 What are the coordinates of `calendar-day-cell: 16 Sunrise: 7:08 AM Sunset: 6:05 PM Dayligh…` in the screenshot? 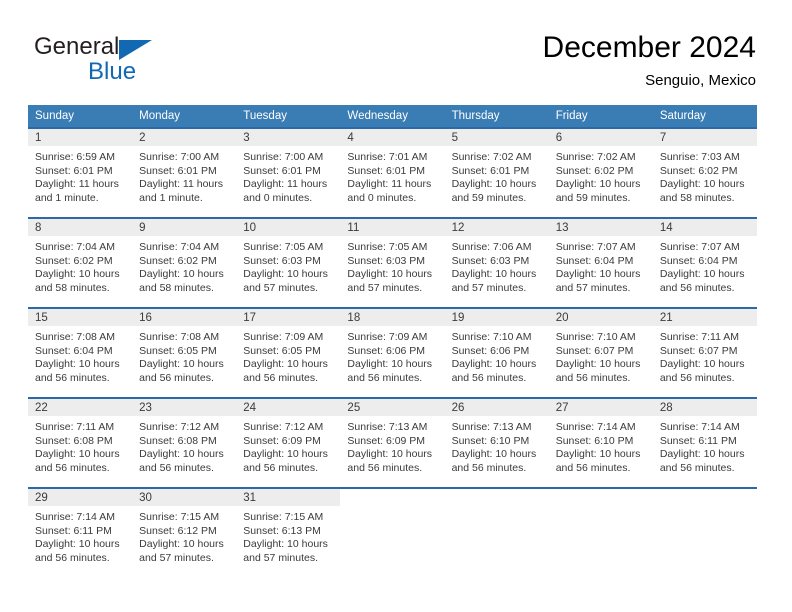 It's located at (184, 352).